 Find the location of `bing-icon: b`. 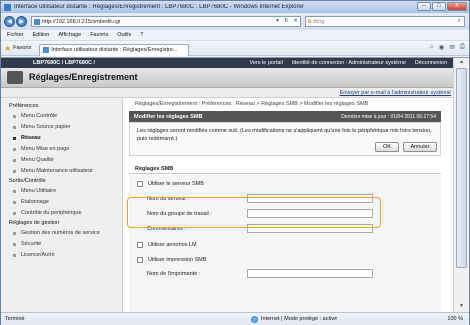

bing-icon: b is located at coordinates (310, 21).